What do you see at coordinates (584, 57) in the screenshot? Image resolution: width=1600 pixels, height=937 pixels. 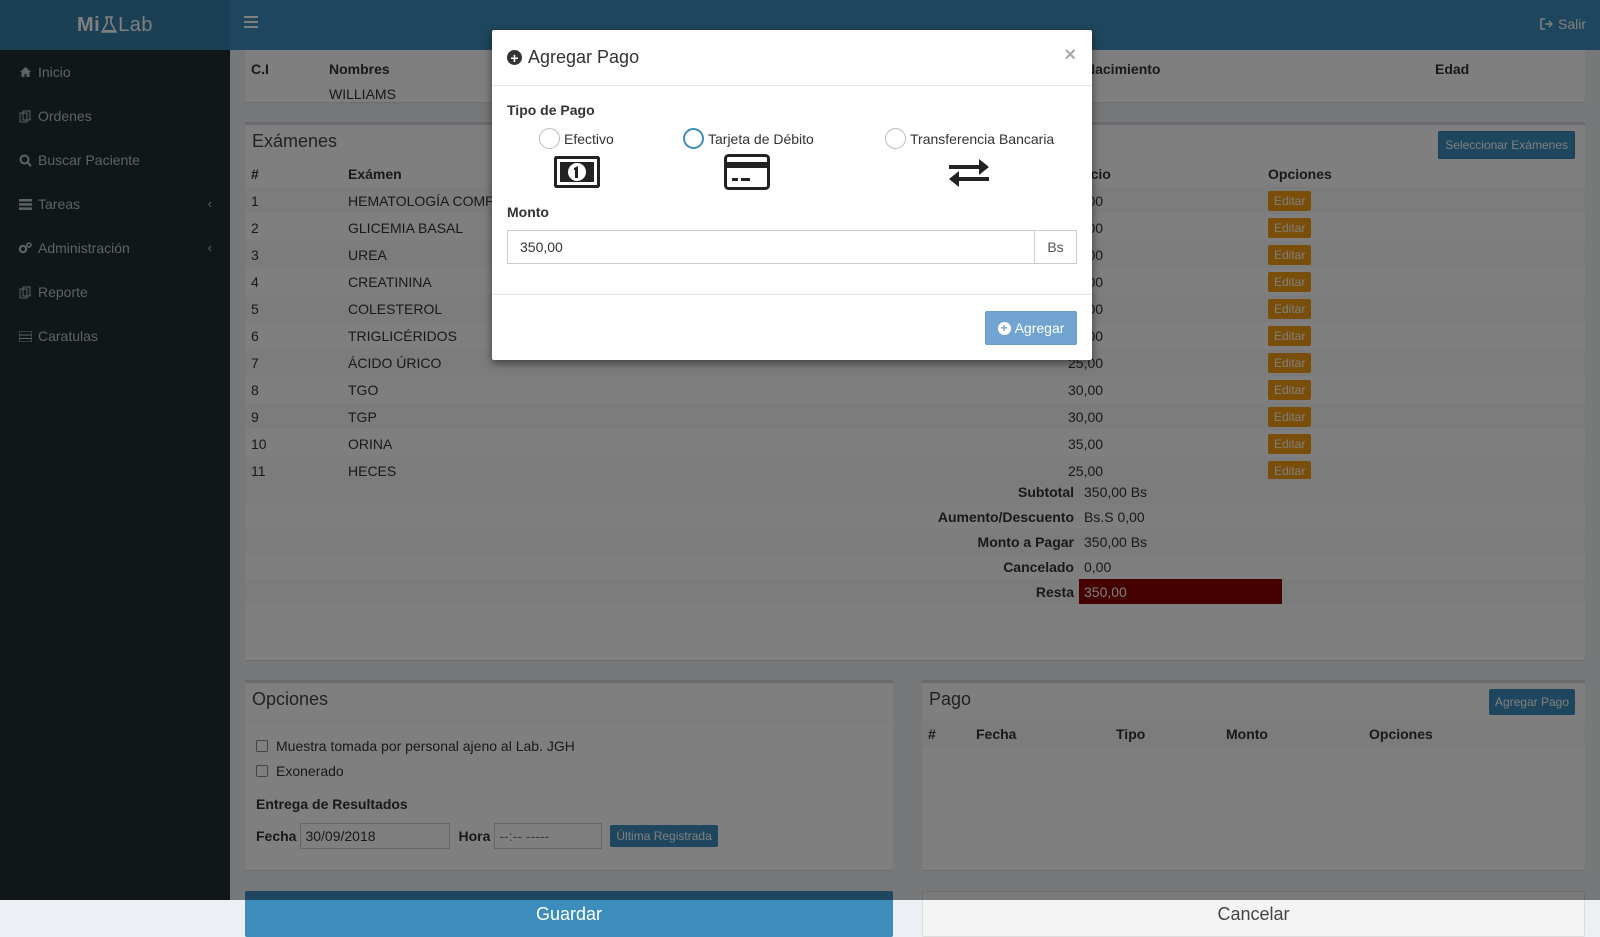 I see `modal-title: Agregar Pago` at bounding box center [584, 57].